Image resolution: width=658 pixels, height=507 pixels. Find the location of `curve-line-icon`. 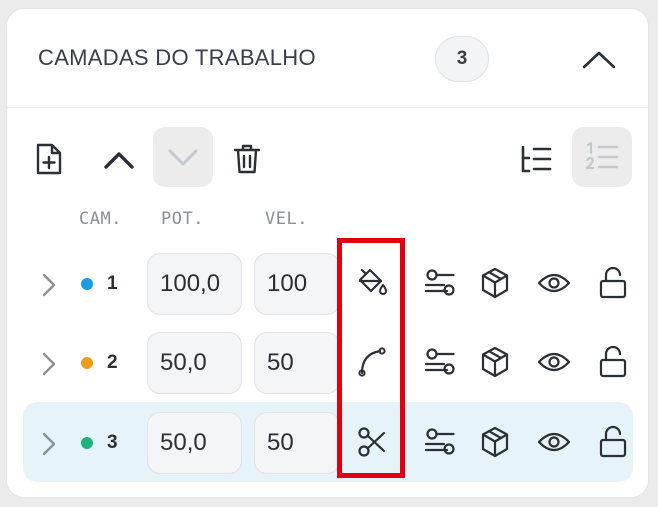

curve-line-icon is located at coordinates (372, 362).